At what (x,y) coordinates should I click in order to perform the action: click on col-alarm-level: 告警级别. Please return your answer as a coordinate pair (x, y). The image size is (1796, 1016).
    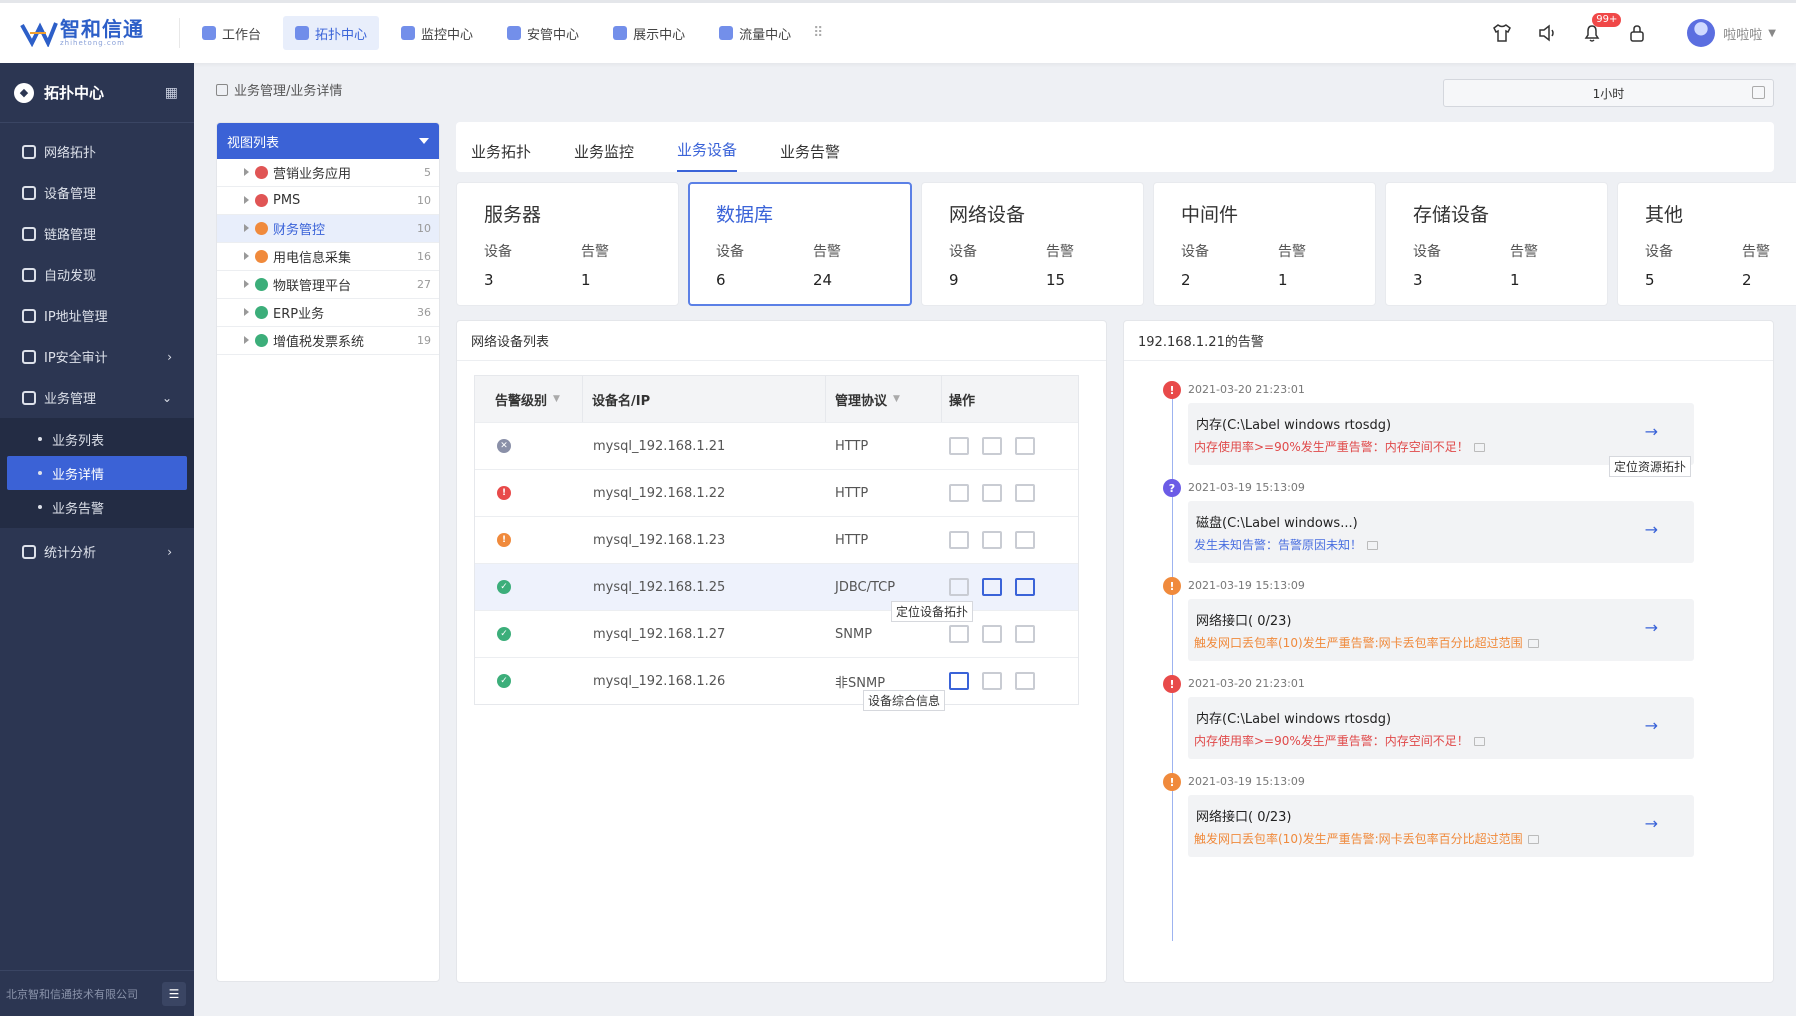
    Looking at the image, I should click on (521, 401).